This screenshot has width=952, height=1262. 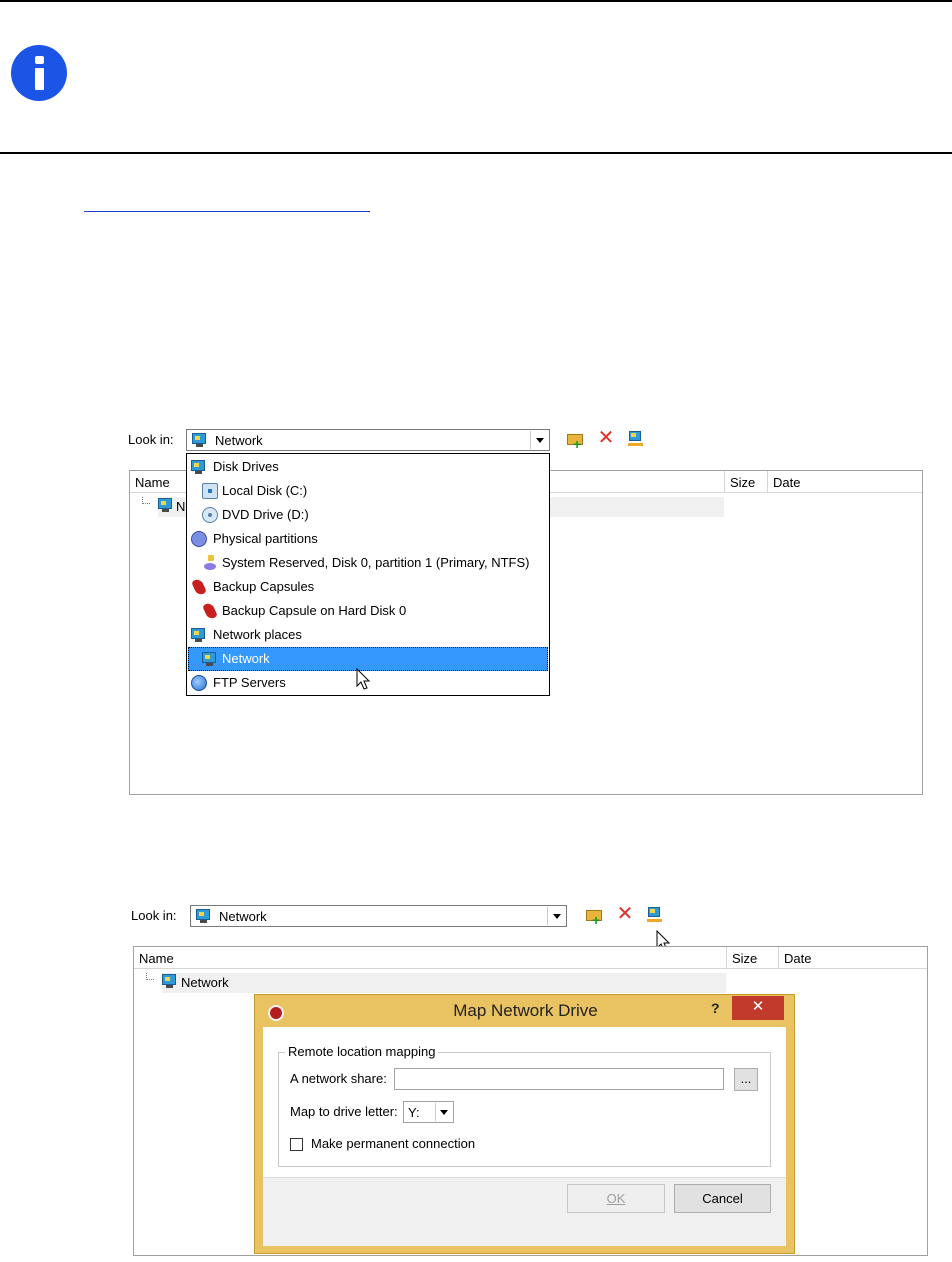 I want to click on list-header: Name Size Date, so click(x=530, y=958).